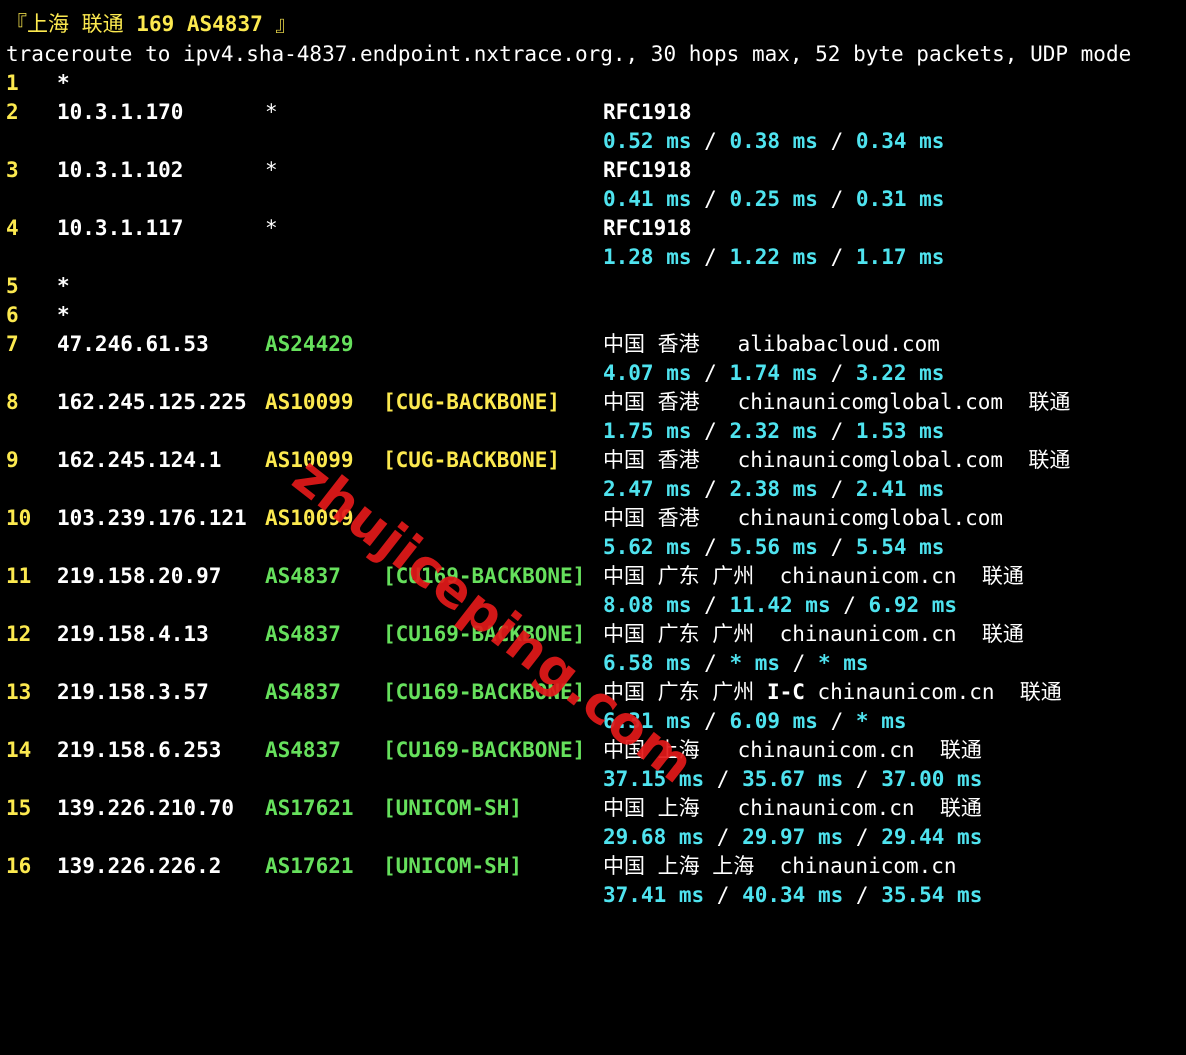  Describe the element at coordinates (309, 344) in the screenshot. I see `hop-asn: AS24429` at that location.